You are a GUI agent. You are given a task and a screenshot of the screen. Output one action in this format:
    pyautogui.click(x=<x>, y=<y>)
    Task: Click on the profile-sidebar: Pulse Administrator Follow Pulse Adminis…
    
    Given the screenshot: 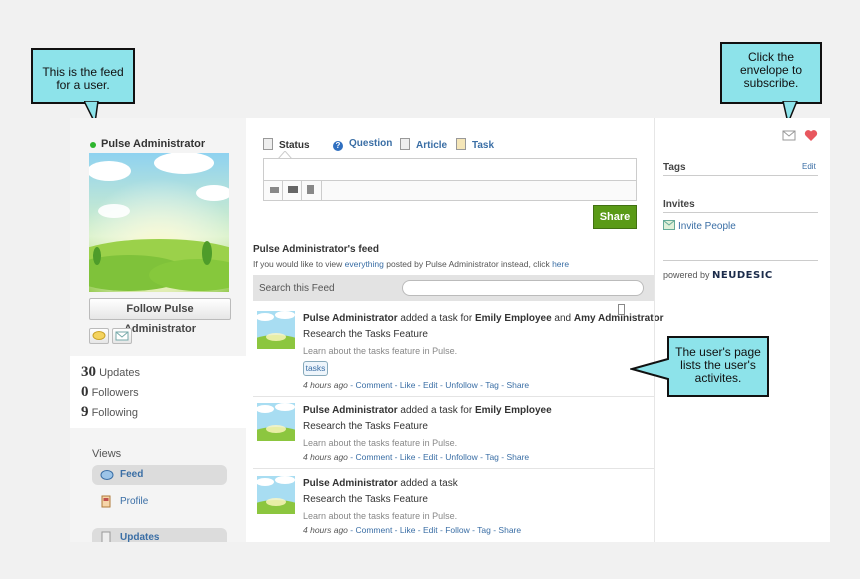 What is the action you would take?
    pyautogui.click(x=158, y=330)
    